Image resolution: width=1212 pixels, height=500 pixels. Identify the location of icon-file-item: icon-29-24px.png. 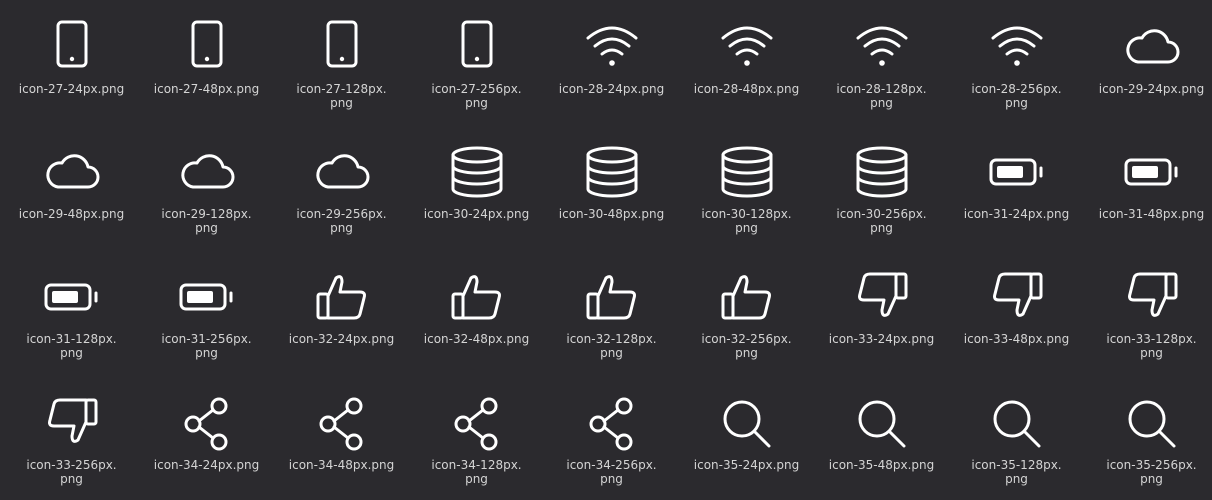
(1148, 62).